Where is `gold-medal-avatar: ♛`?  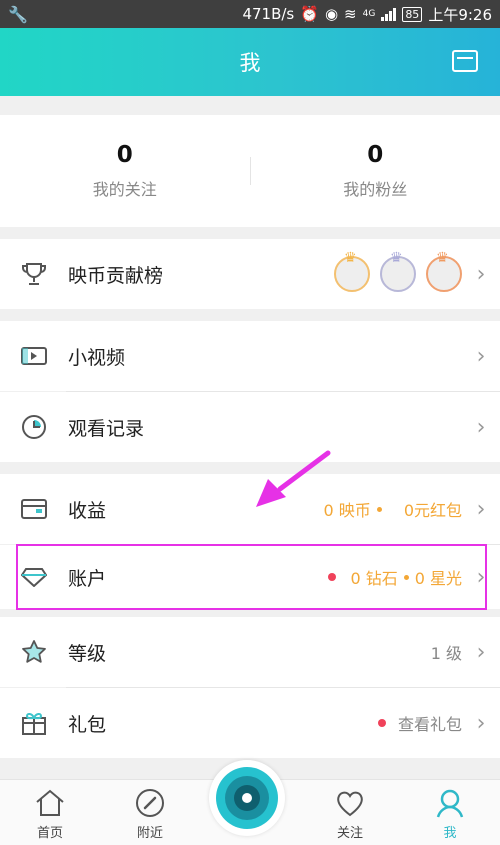
gold-medal-avatar: ♛ is located at coordinates (352, 271).